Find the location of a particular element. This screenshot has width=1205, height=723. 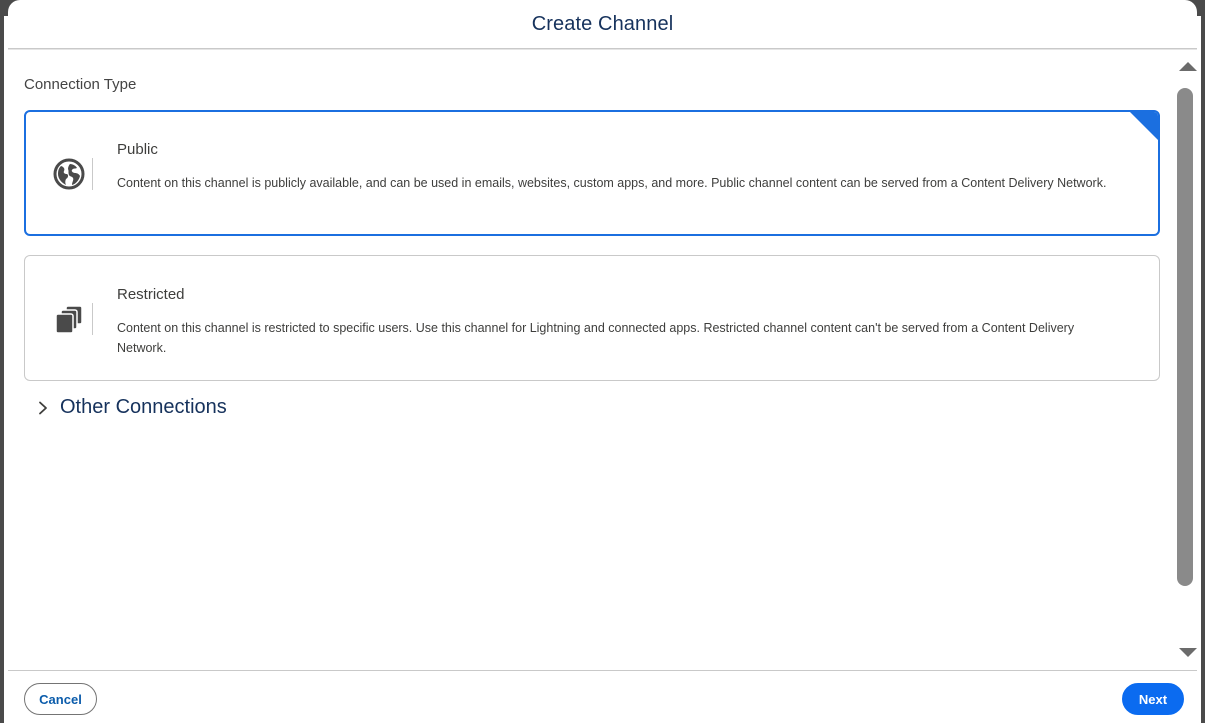

connection-type-label: Connection Type is located at coordinates (80, 84).